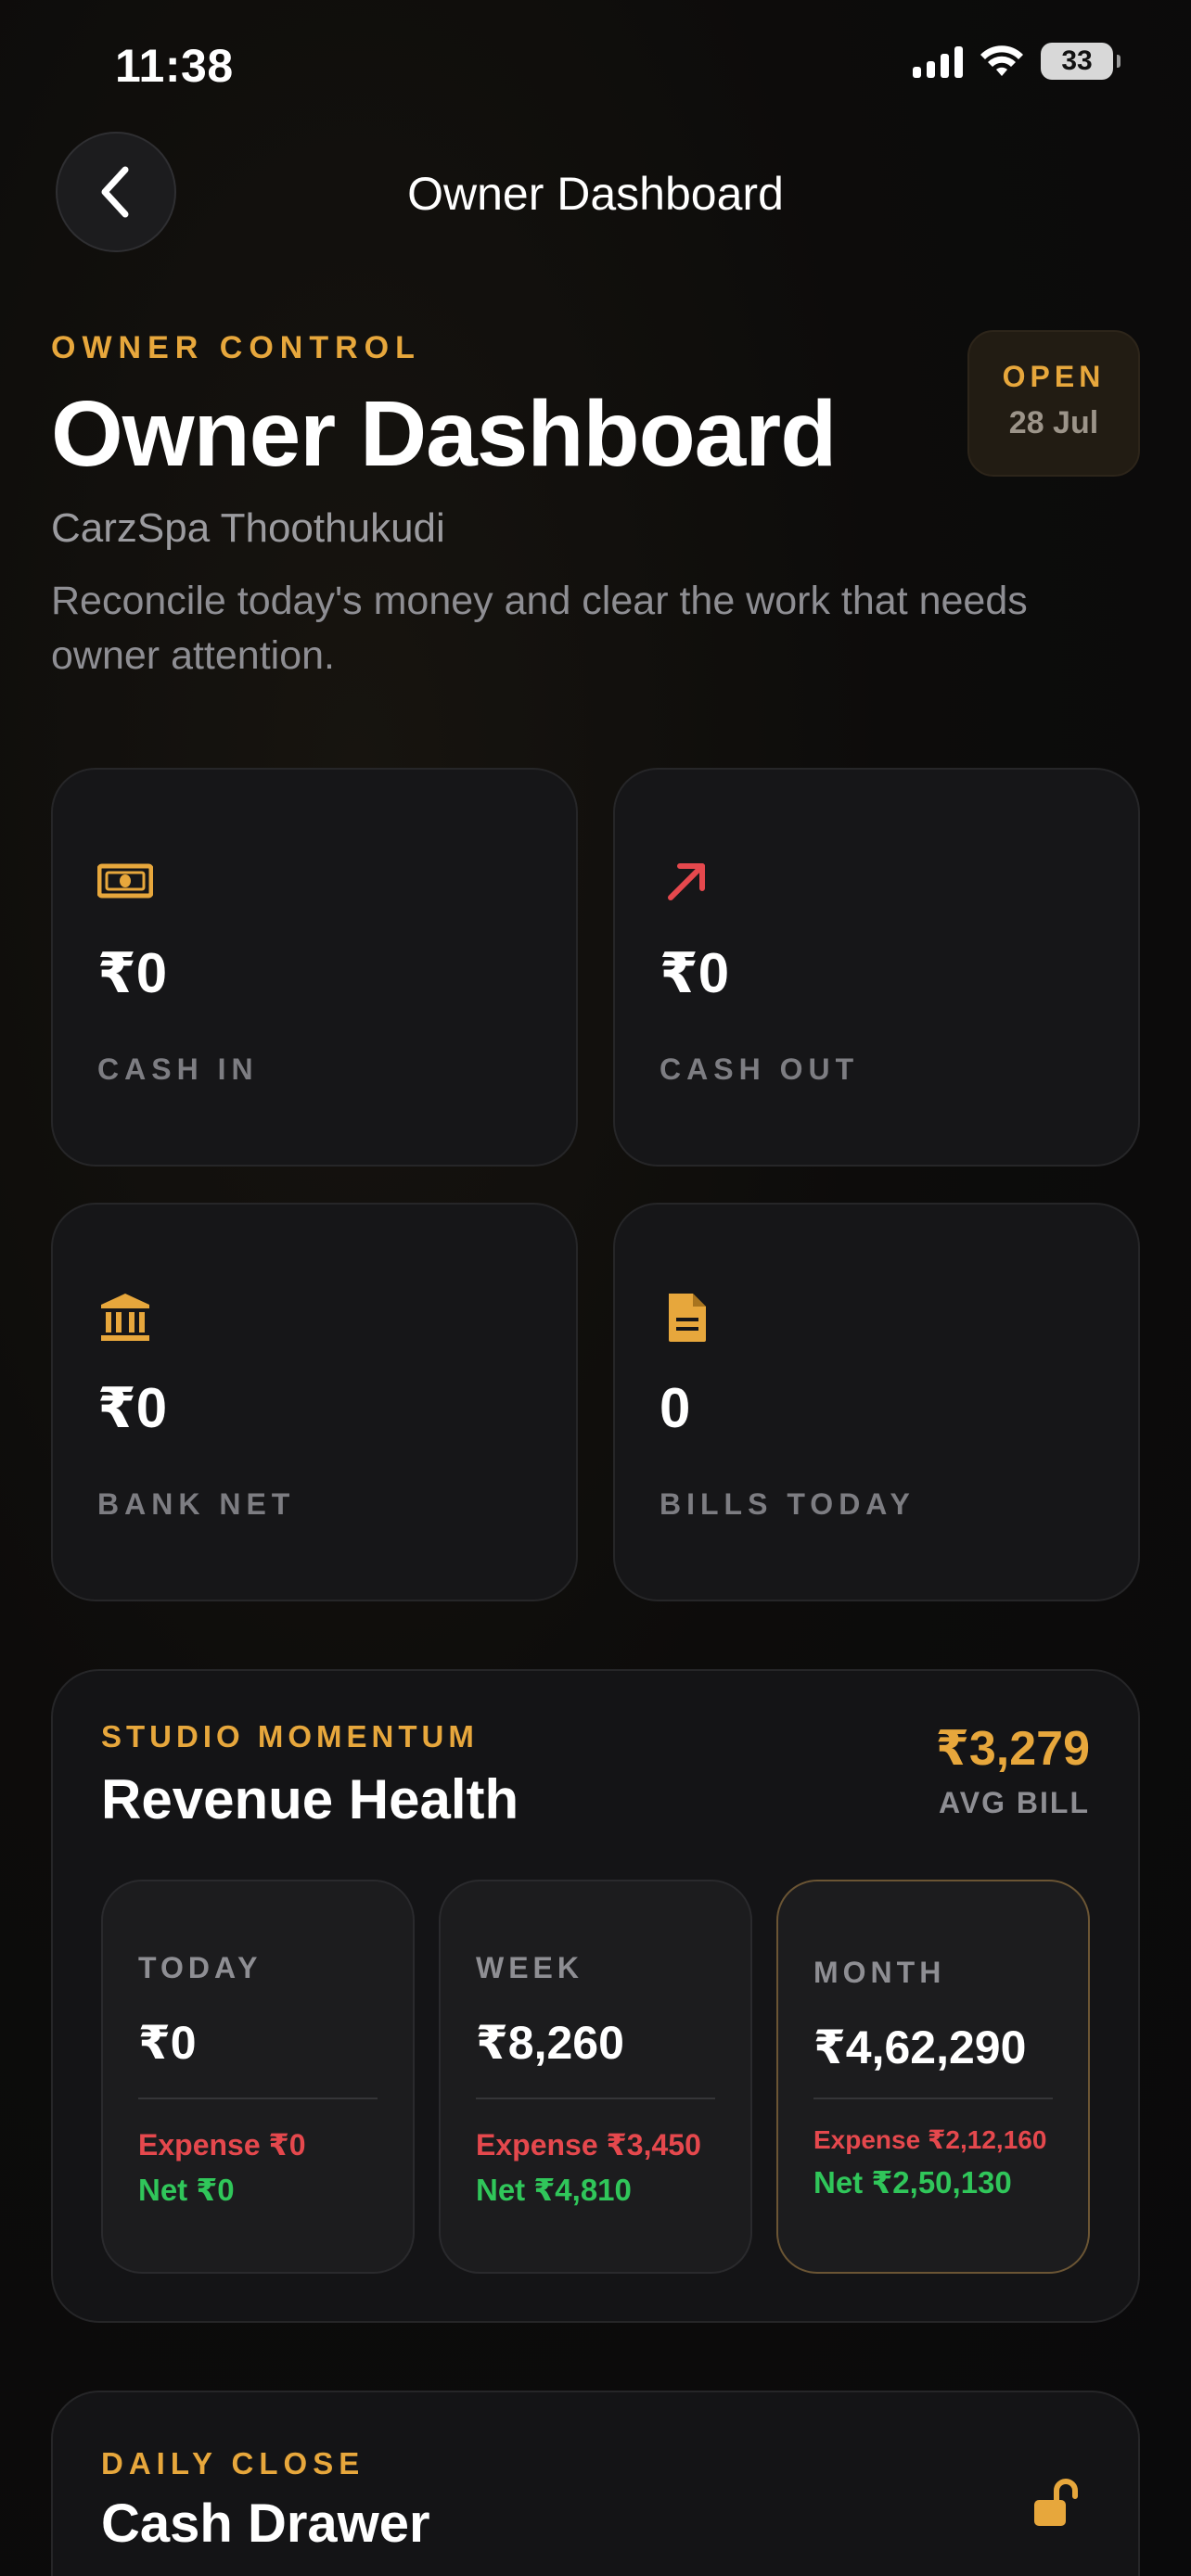 The width and height of the screenshot is (1191, 2576). I want to click on daily-close-card: DAILY CLOSE Cash Drawer, so click(595, 2484).